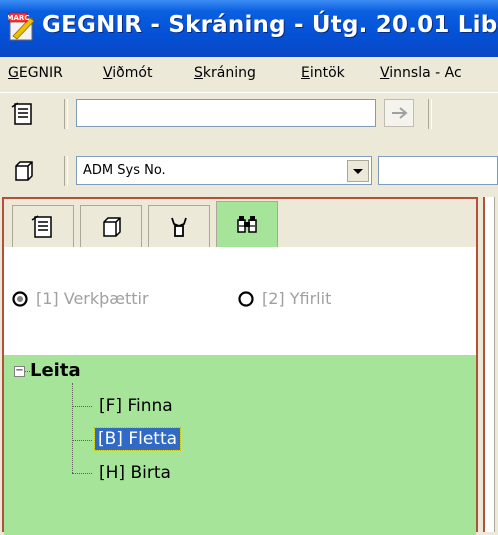 Image resolution: width=498 pixels, height=535 pixels. I want to click on radio-selected-icon, so click(20, 298).